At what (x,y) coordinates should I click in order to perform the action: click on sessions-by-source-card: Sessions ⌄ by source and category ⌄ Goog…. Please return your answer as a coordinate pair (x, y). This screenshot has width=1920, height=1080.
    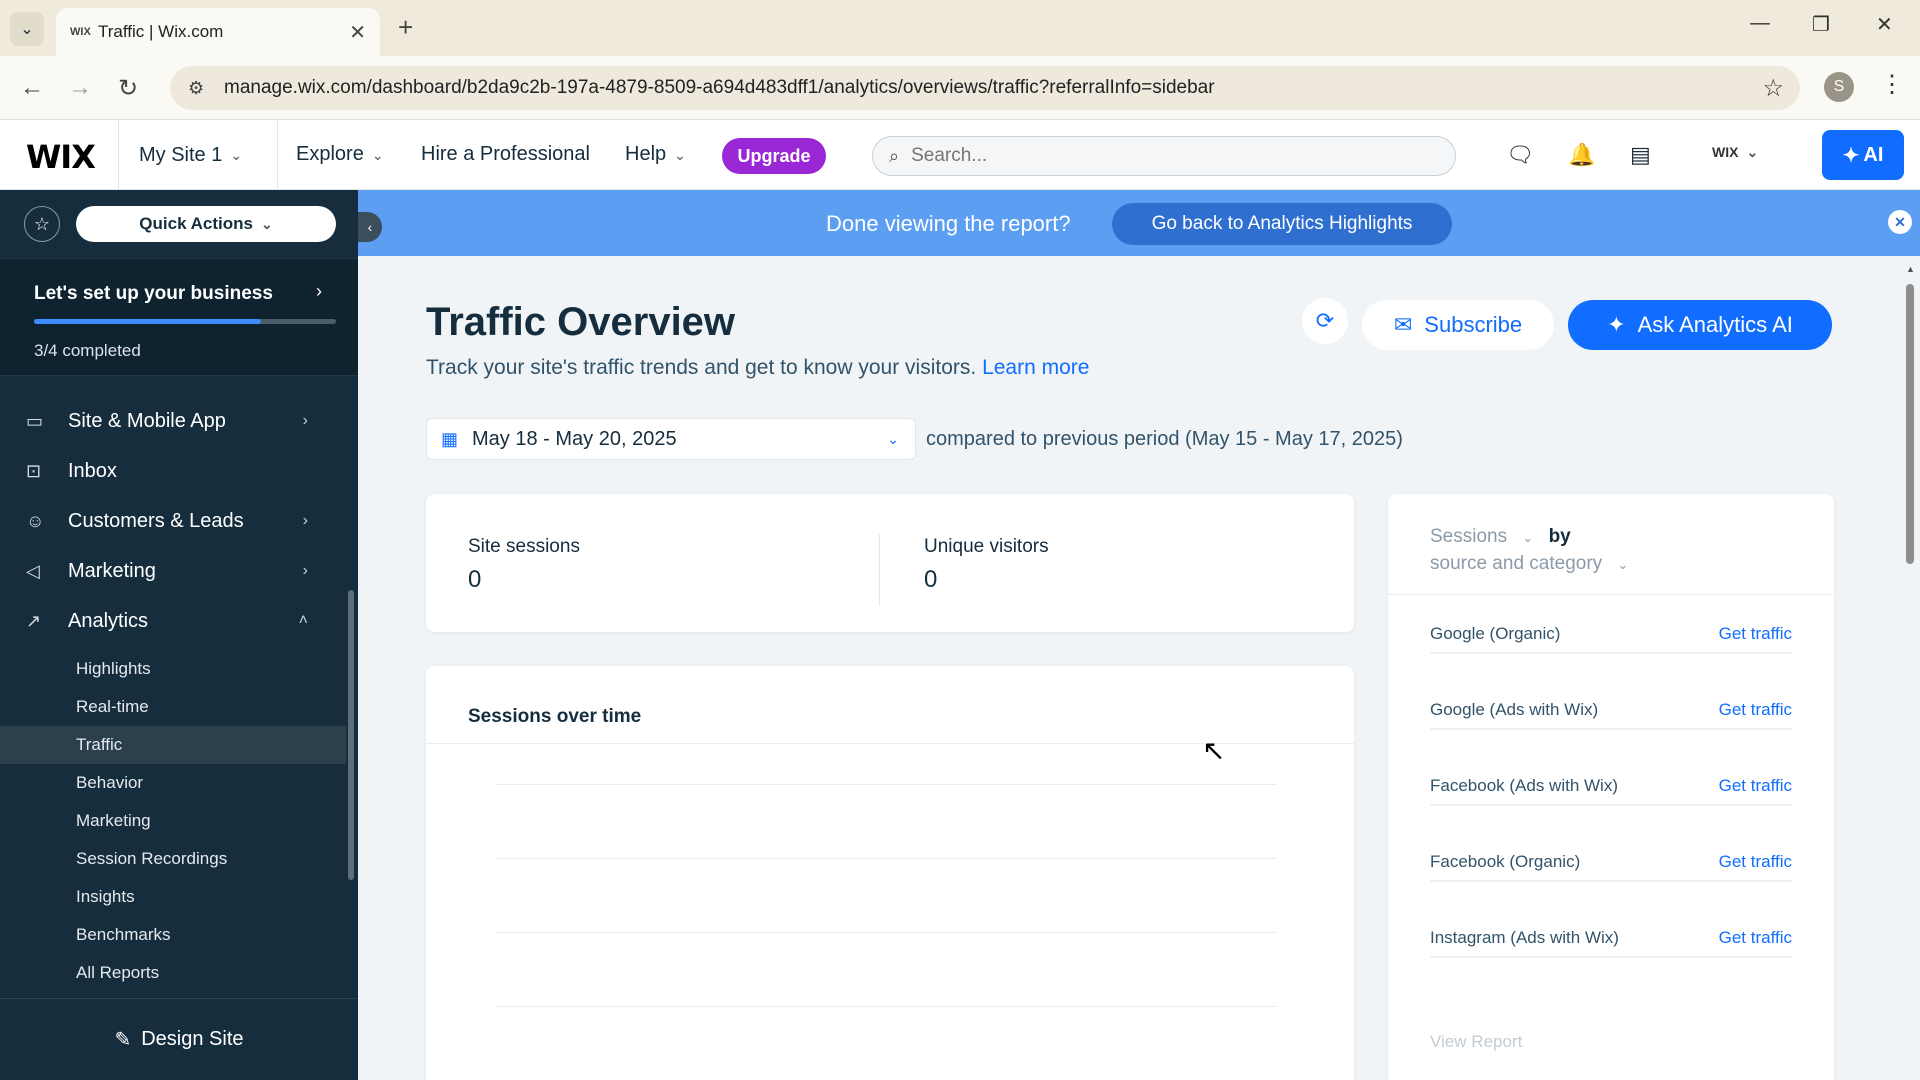
    Looking at the image, I should click on (1611, 787).